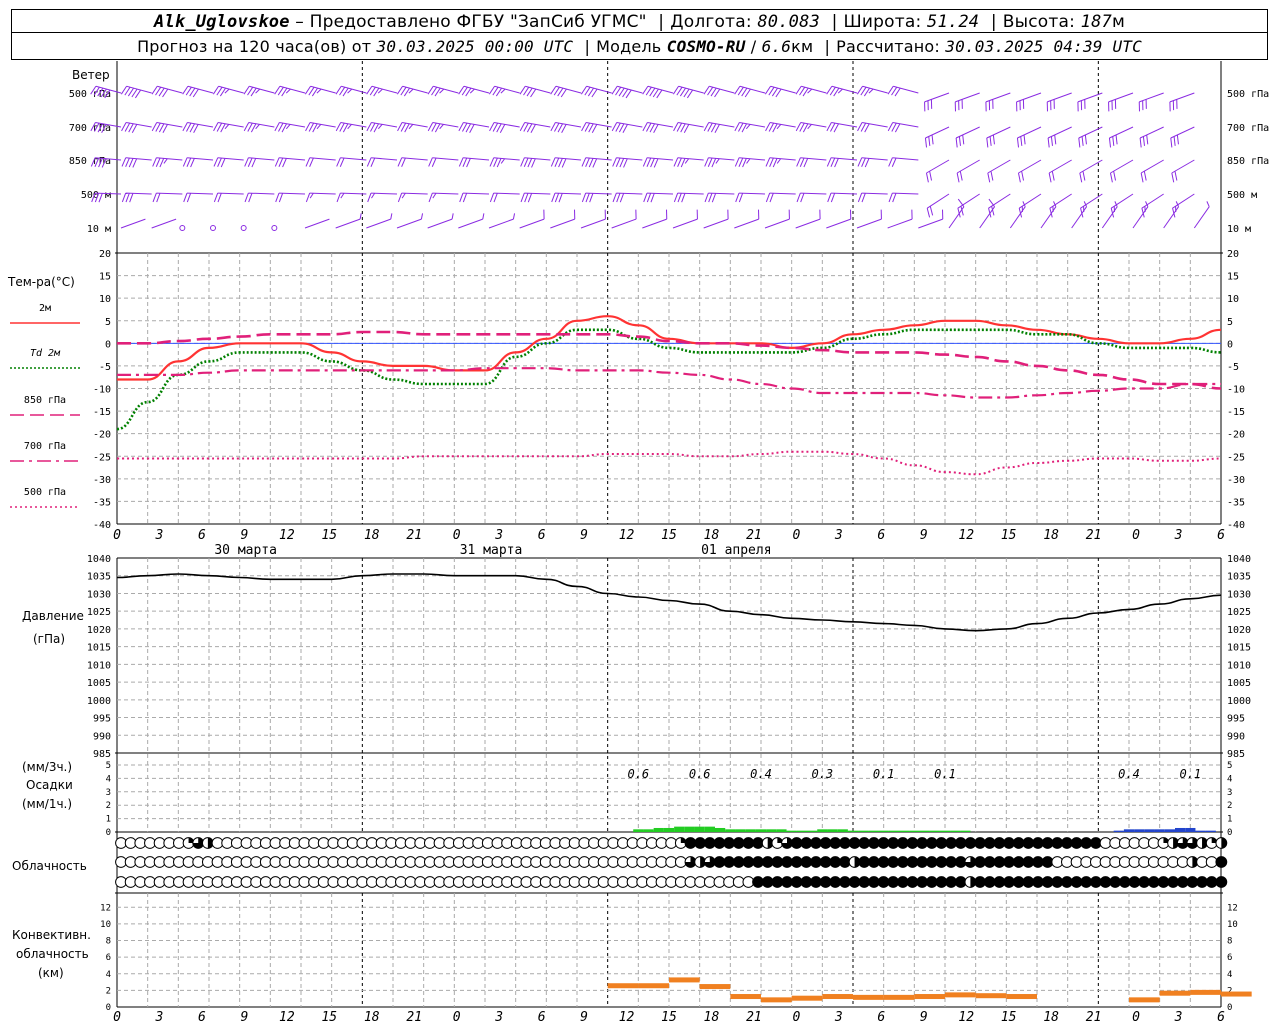 The width and height of the screenshot is (1280, 1024). Describe the element at coordinates (108, 958) in the screenshot. I see `conv-ytick-left: 6` at that location.